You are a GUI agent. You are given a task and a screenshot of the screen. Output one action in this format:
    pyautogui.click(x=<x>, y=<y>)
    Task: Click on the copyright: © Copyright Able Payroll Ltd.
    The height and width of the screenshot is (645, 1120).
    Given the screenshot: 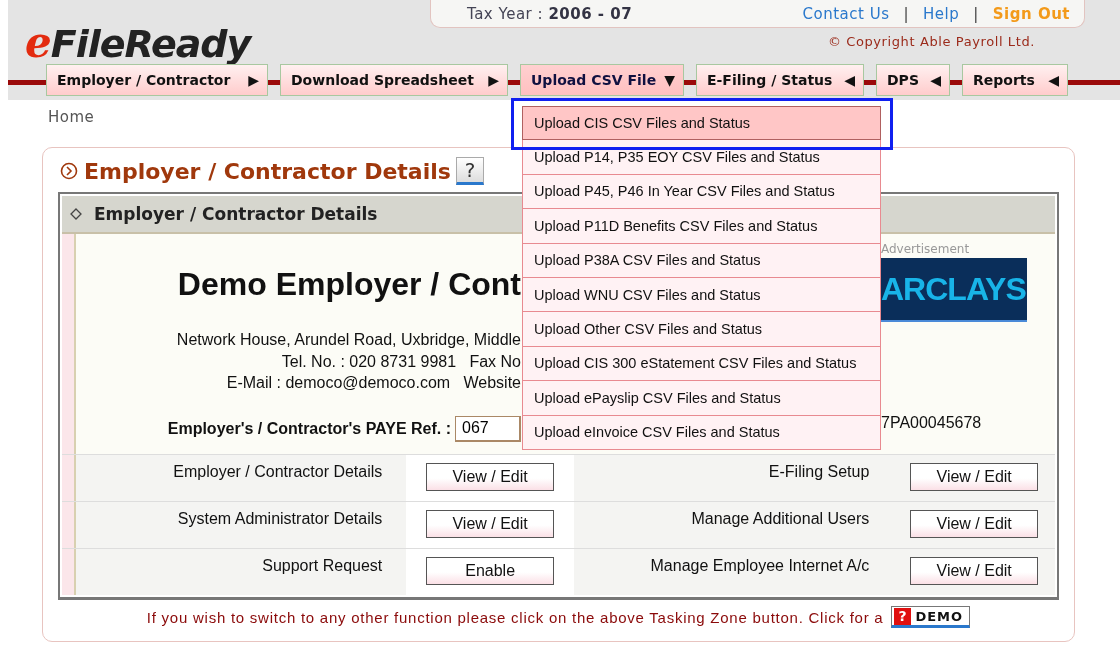 What is the action you would take?
    pyautogui.click(x=931, y=41)
    